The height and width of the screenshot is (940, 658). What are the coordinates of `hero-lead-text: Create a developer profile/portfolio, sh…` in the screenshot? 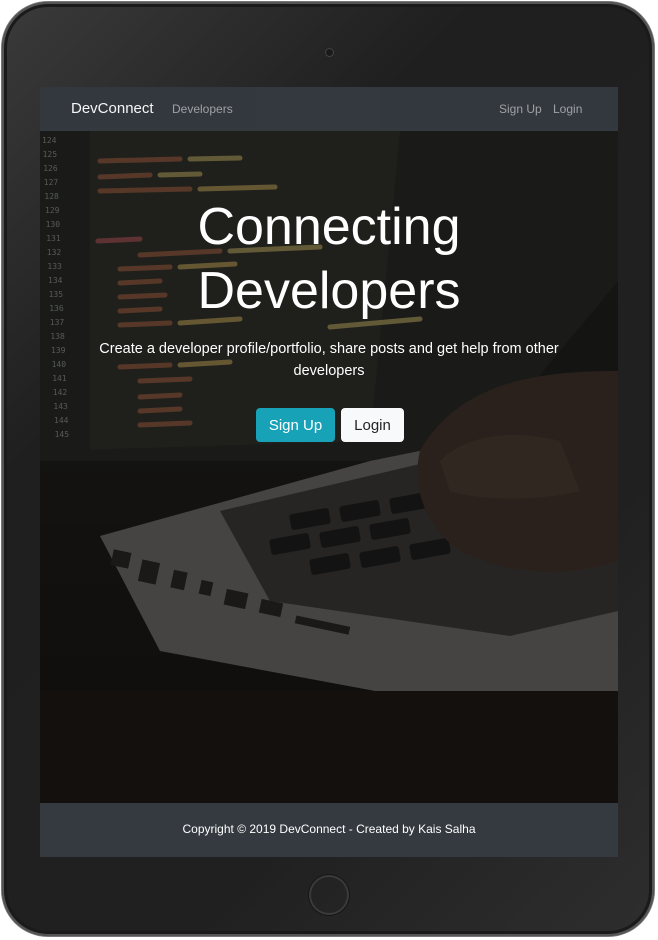 It's located at (329, 360).